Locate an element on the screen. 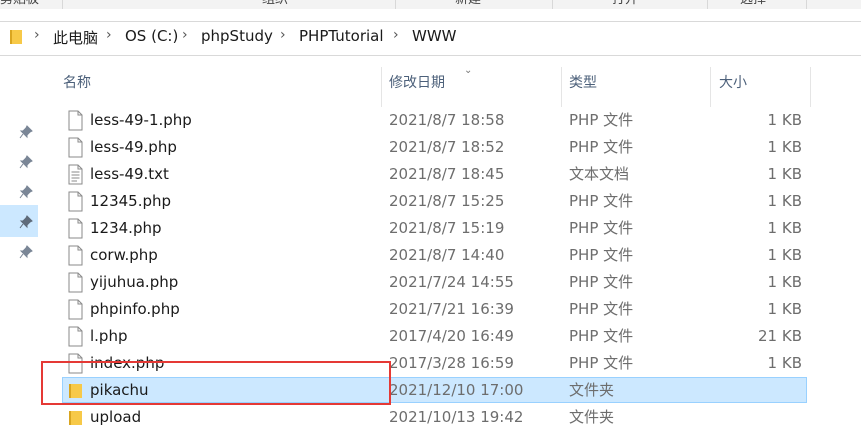  file-modified-date: 2021/8/7 18:45 is located at coordinates (447, 174).